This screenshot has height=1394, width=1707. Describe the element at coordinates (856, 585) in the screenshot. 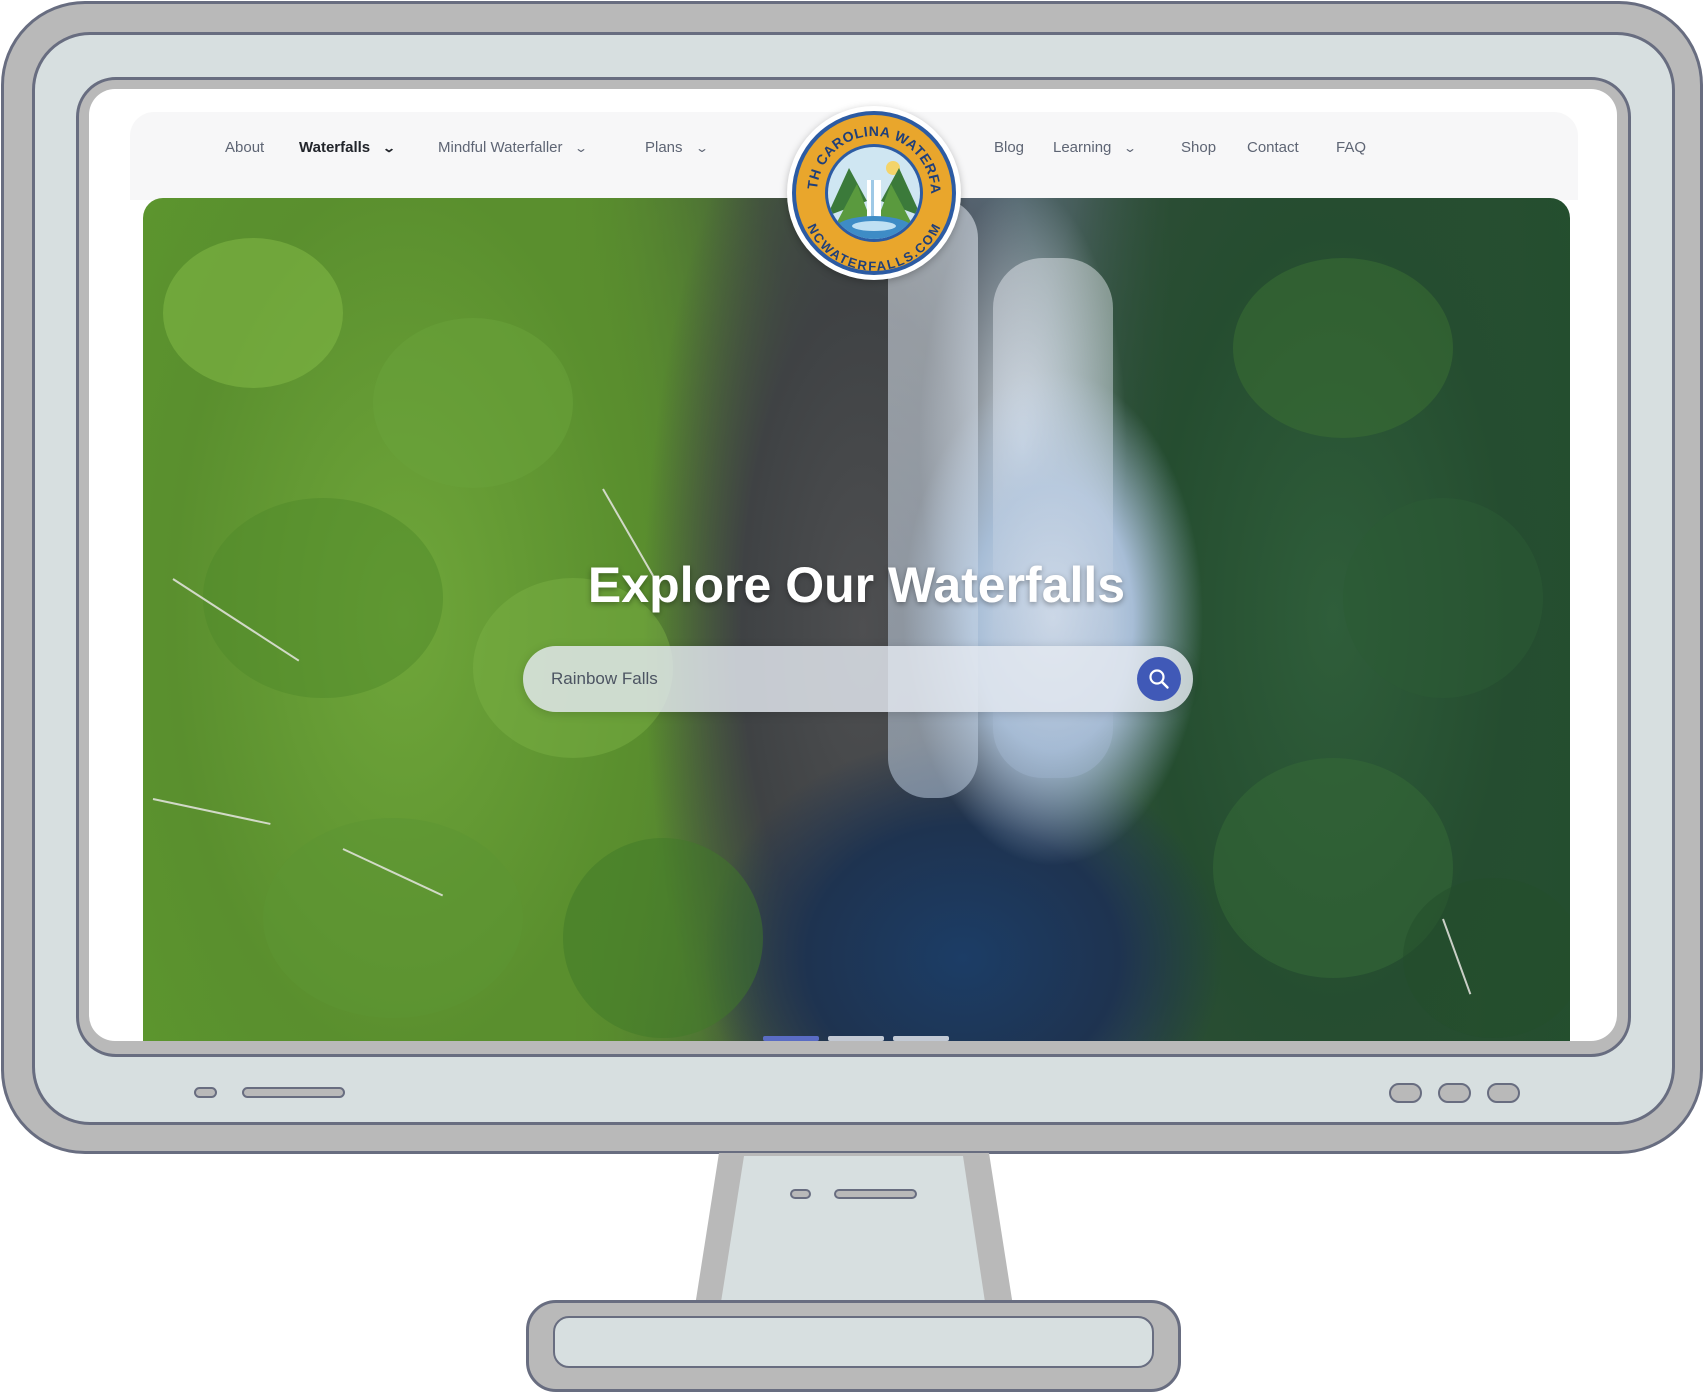

I see `hero-title: Explore Our Waterfalls` at that location.